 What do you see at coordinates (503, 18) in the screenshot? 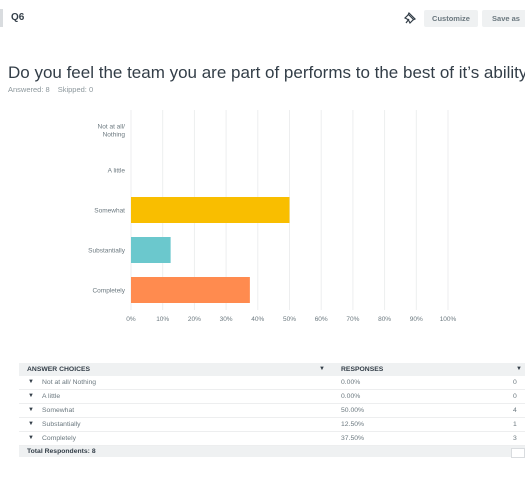
I see `save-as-button: Save as` at bounding box center [503, 18].